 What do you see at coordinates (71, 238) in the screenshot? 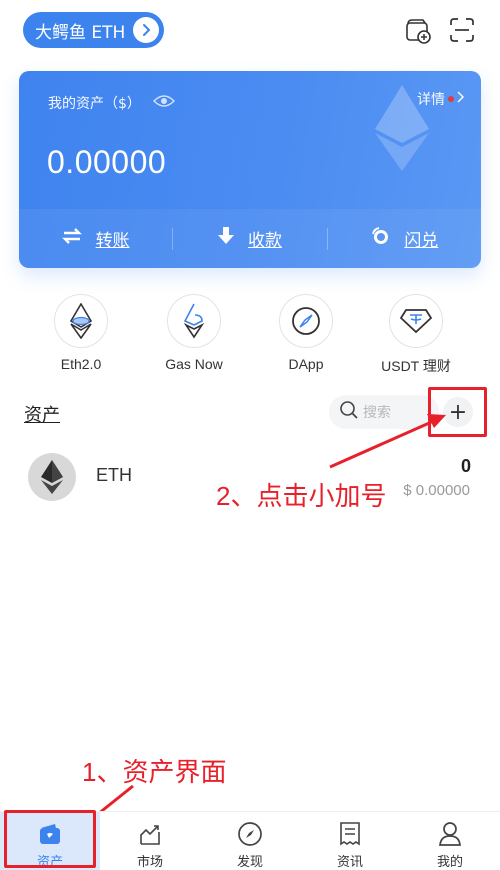
I see `transfer-icon` at bounding box center [71, 238].